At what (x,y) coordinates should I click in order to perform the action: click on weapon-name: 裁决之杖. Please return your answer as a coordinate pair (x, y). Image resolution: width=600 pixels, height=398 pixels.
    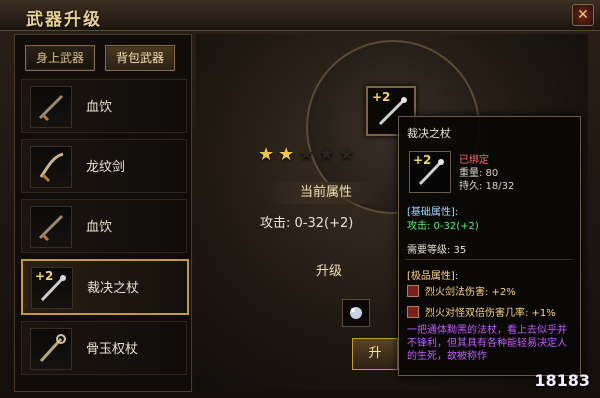
    Looking at the image, I should click on (113, 288).